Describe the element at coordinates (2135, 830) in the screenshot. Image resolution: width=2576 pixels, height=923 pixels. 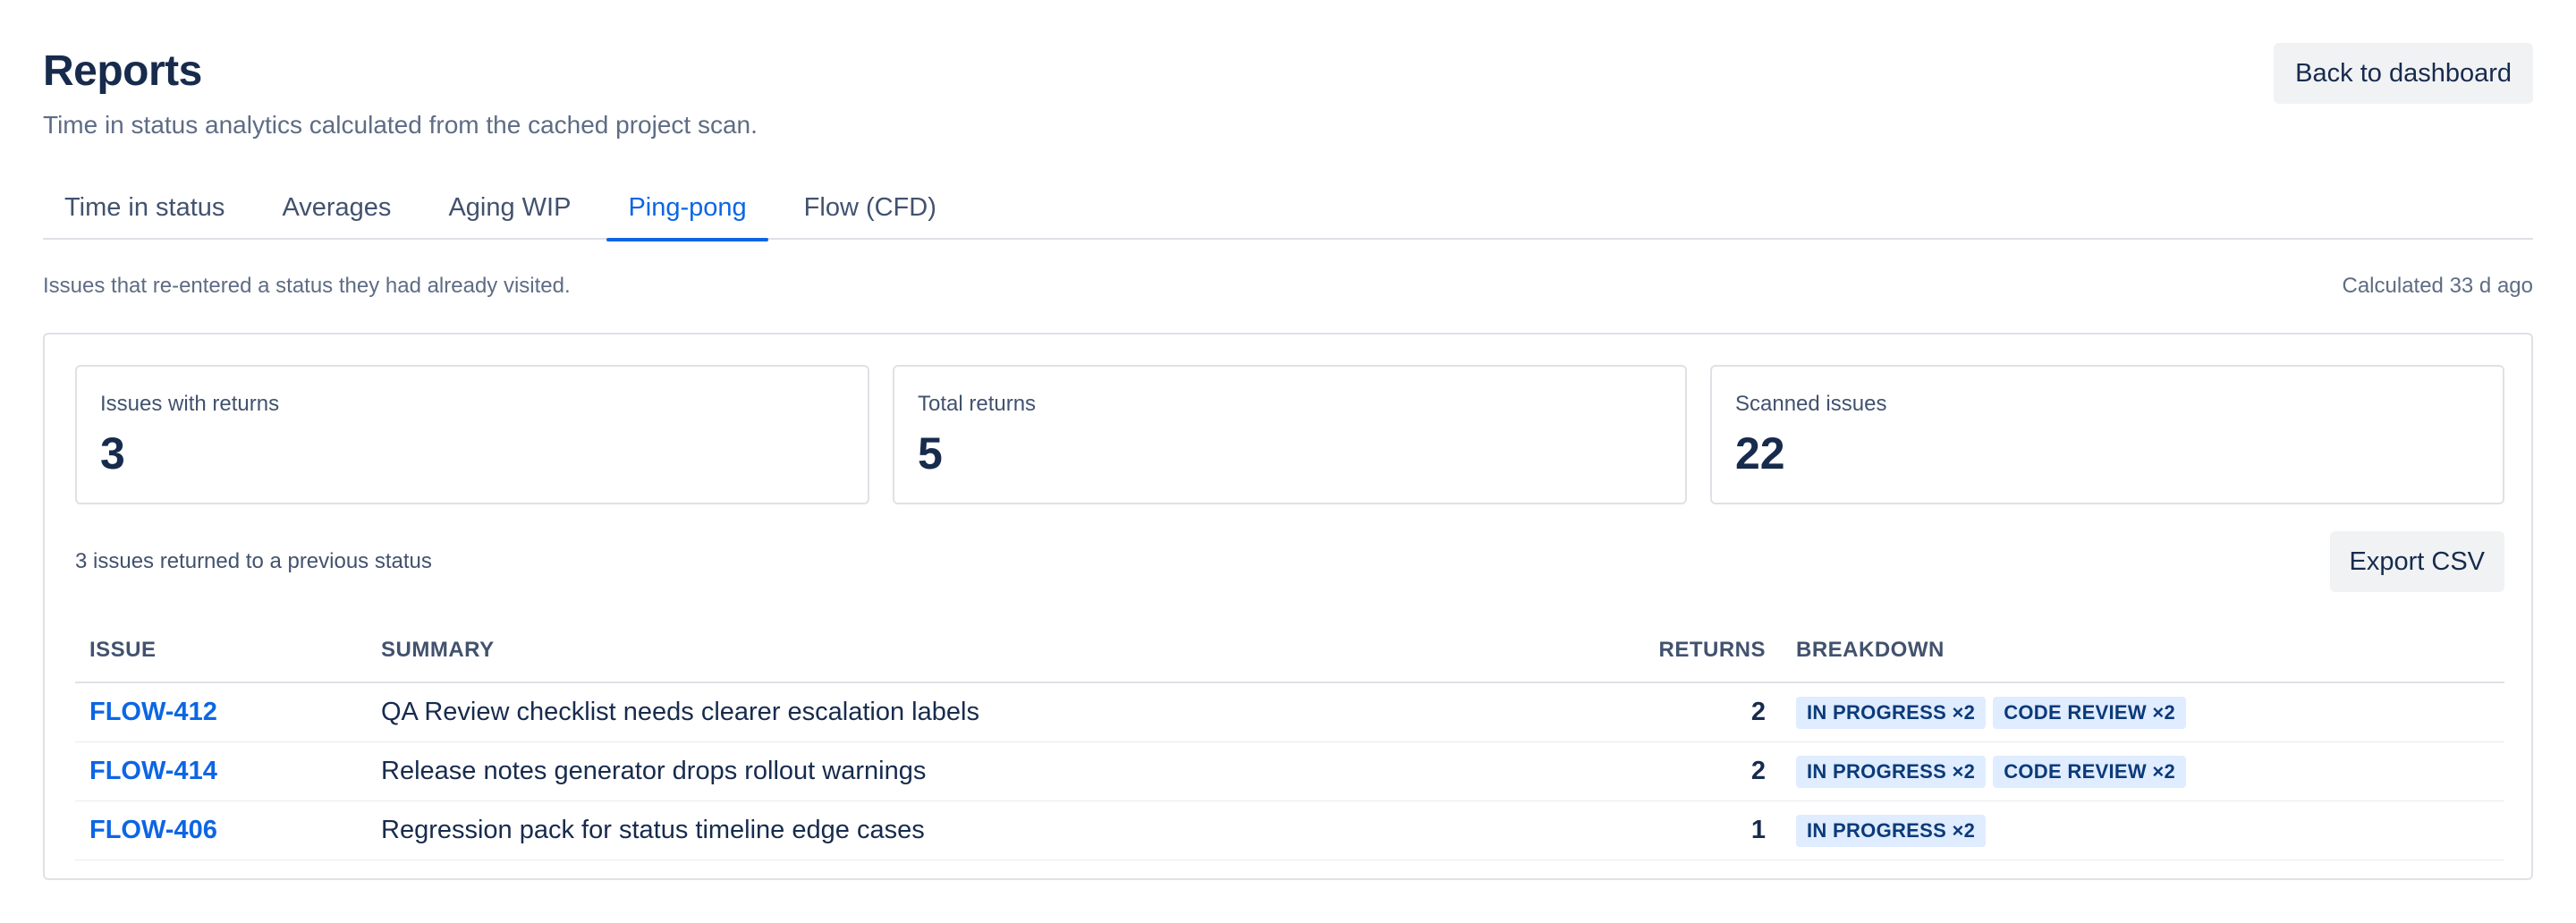
I see `breakdown-chips: IN PROGRESS ×2` at that location.